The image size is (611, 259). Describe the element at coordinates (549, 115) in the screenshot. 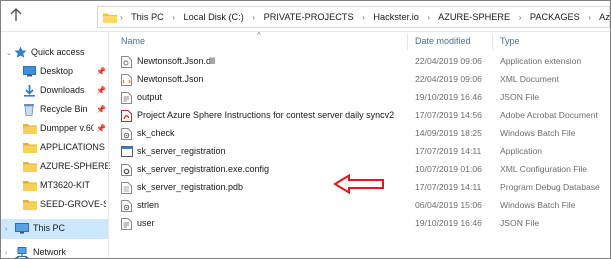

I see `file-type: Adobe Acrobat Document` at that location.